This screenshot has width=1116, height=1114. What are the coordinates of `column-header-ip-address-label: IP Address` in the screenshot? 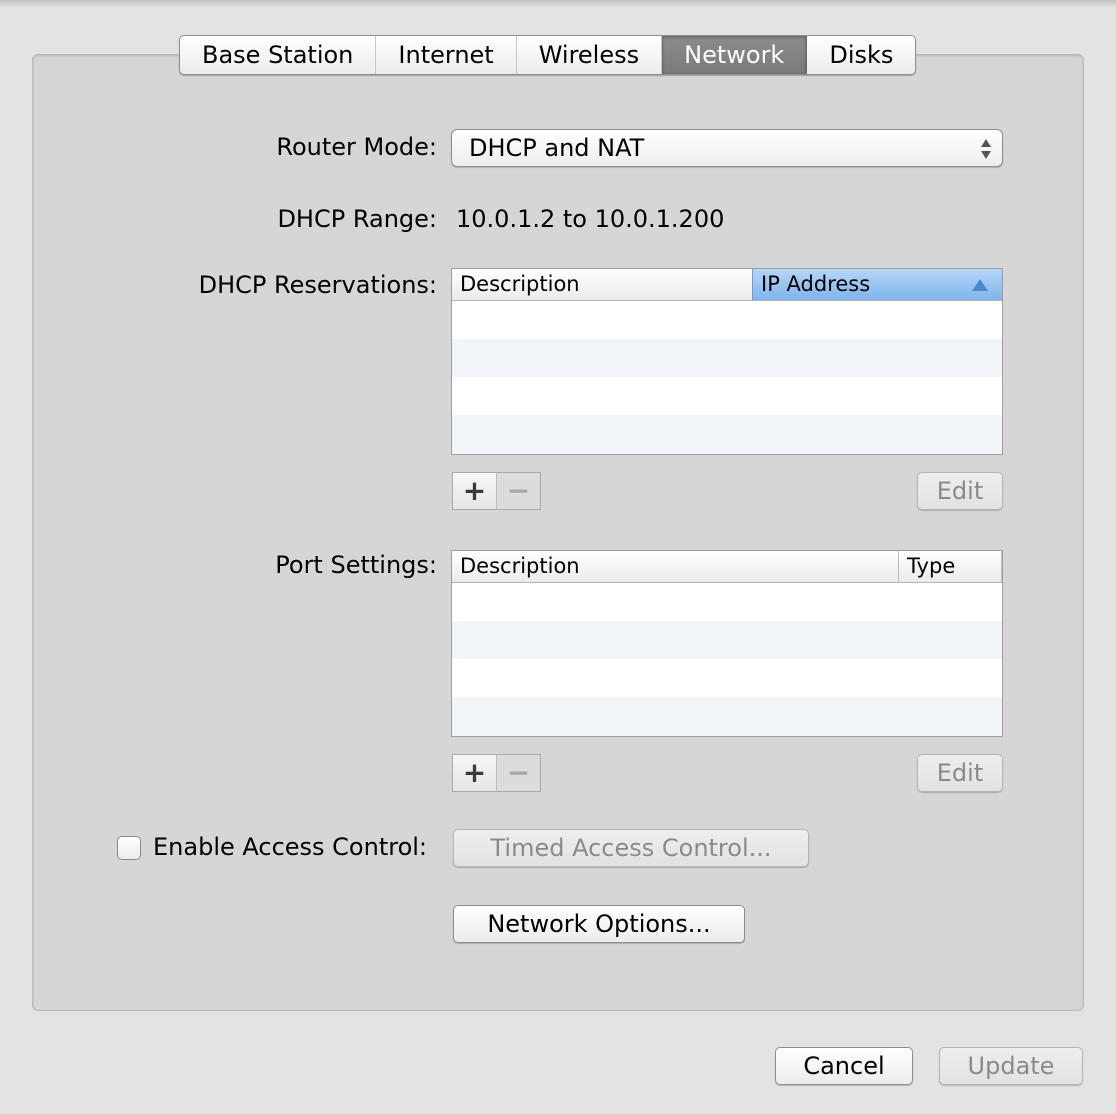 It's located at (816, 284).